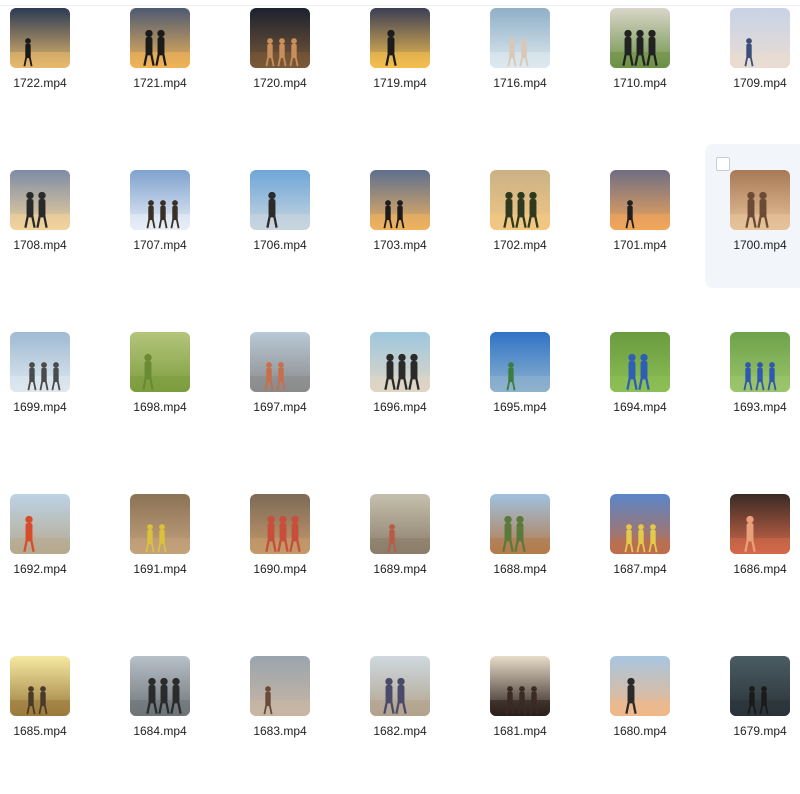 This screenshot has height=794, width=800. I want to click on file-item: 1683.mp4, so click(300, 724).